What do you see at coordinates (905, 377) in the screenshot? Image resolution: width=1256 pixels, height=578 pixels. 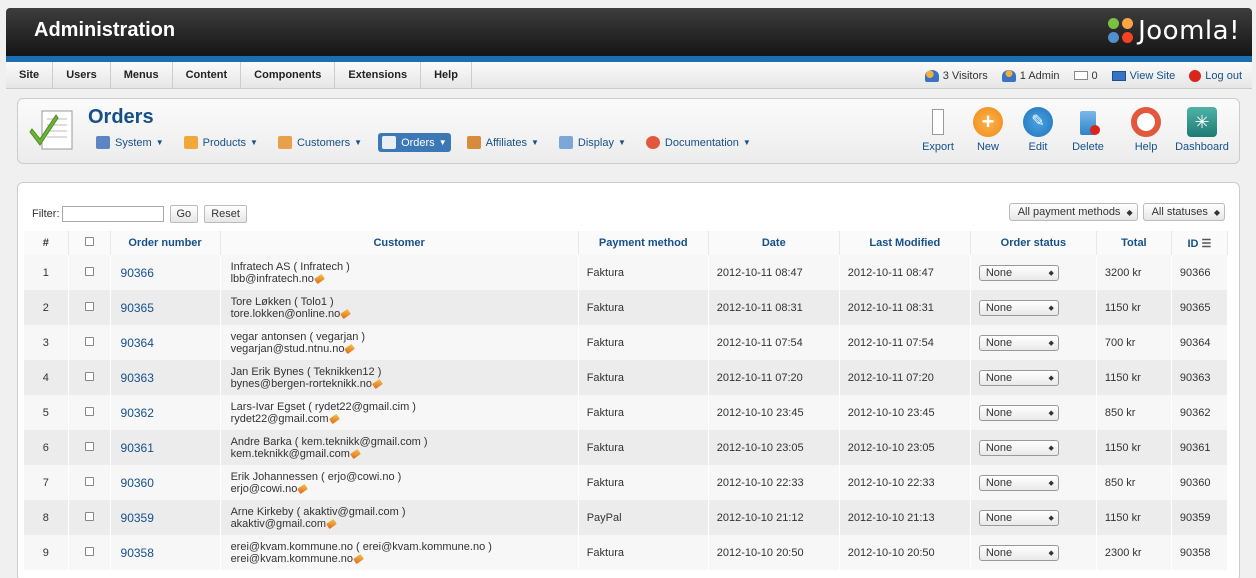 I see `last-modified: 2012-10-11 07:20` at bounding box center [905, 377].